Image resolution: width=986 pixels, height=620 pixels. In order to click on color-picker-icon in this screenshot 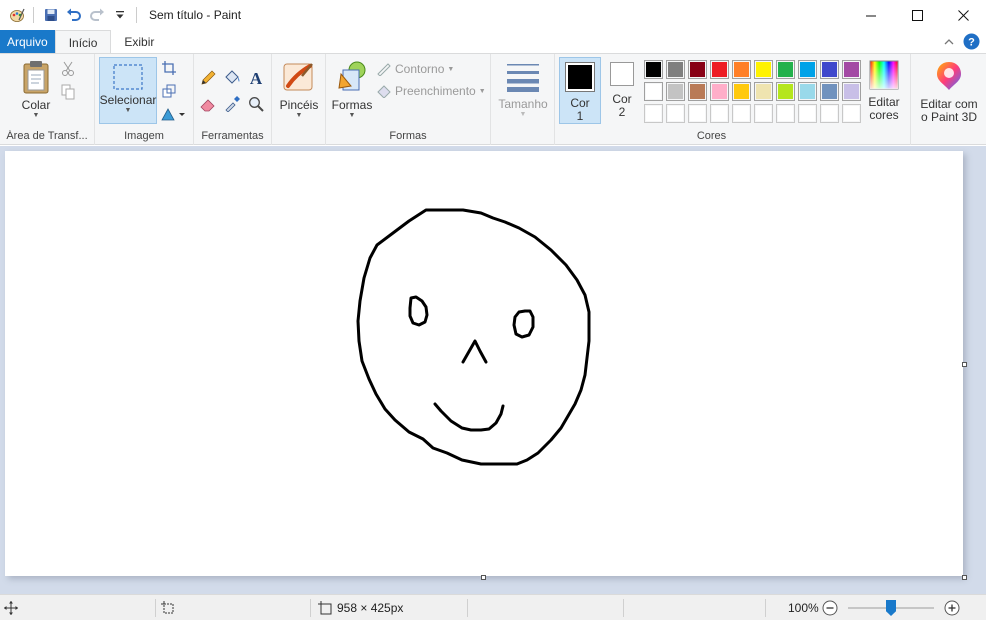, I will do `click(232, 104)`.